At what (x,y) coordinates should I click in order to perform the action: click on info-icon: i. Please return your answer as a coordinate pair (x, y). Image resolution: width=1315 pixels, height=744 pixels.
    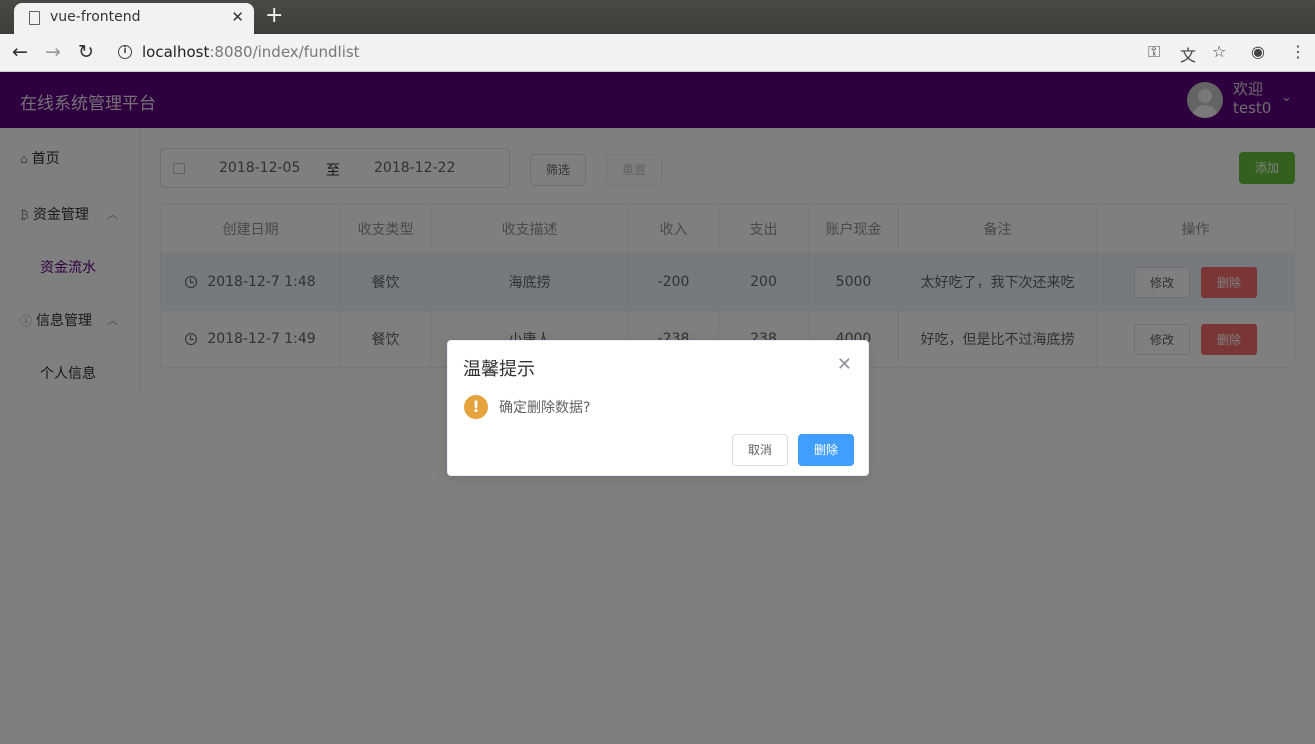
    Looking at the image, I should click on (125, 52).